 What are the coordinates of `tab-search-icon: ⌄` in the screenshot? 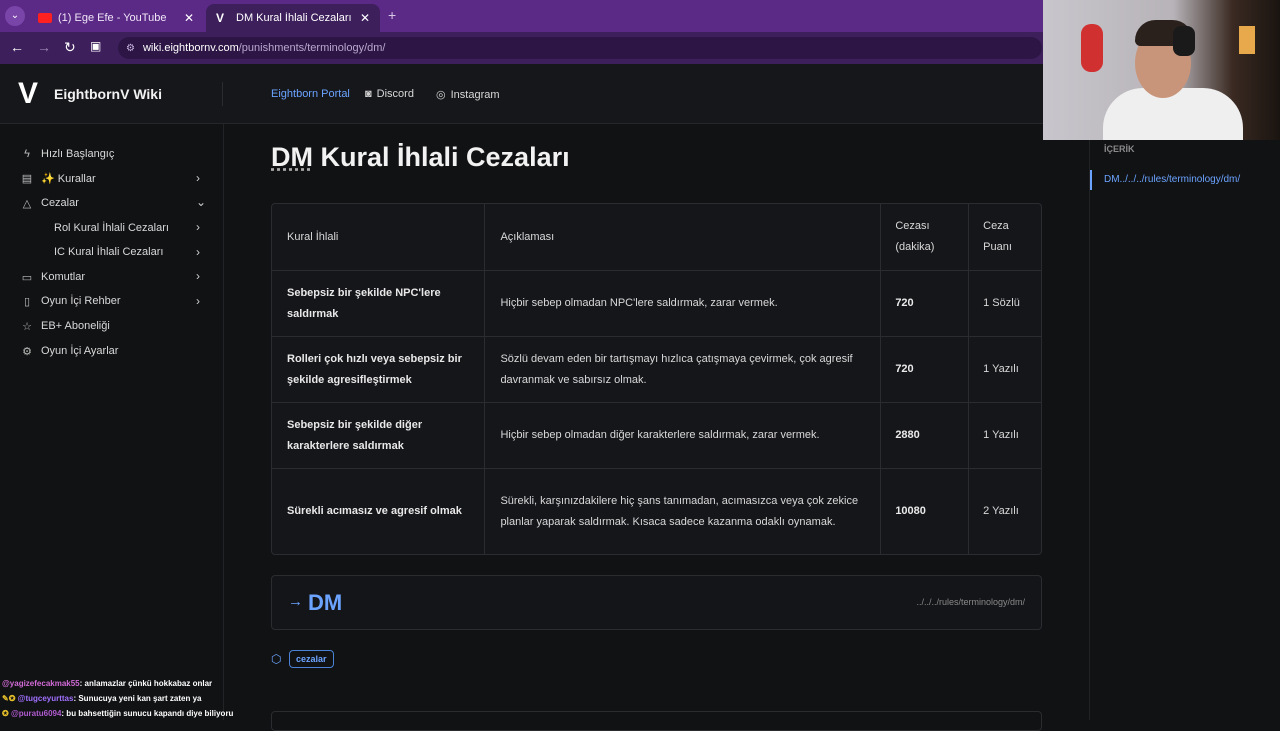 It's located at (15, 16).